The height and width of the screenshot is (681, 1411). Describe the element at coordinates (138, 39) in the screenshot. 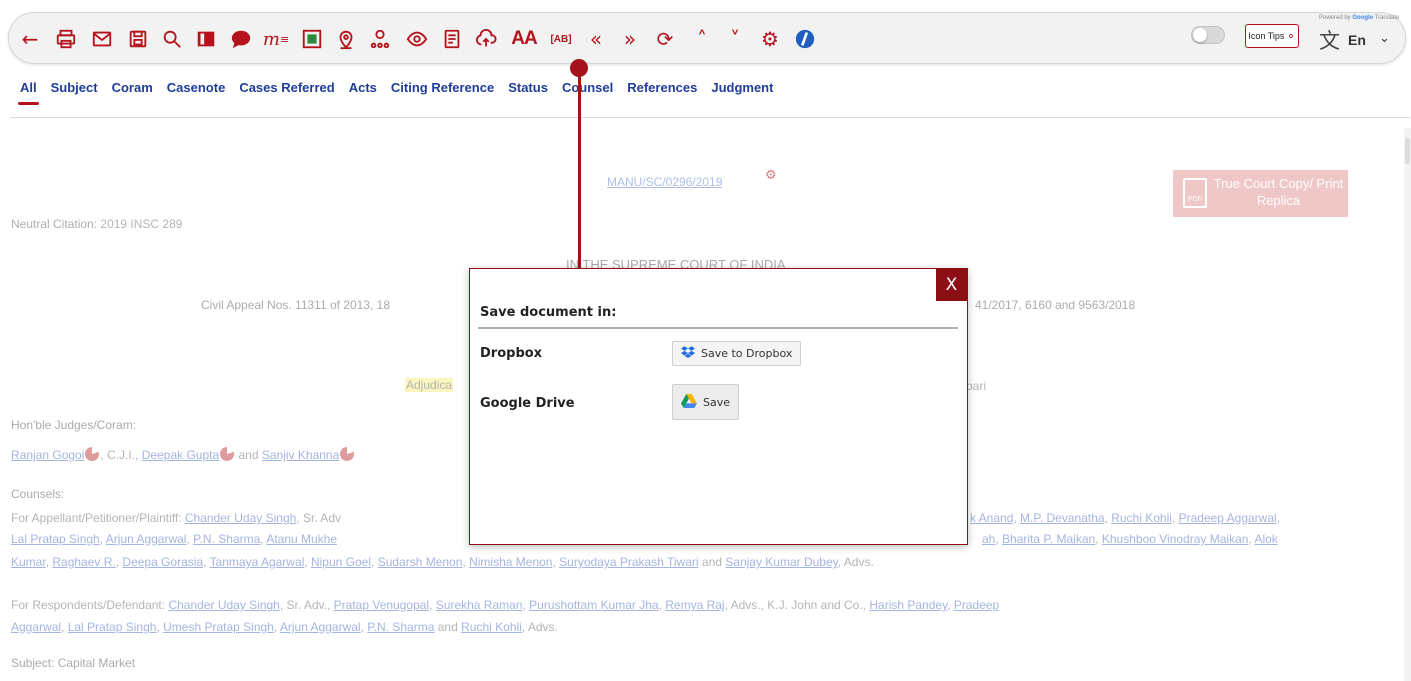

I see `save-icon` at that location.